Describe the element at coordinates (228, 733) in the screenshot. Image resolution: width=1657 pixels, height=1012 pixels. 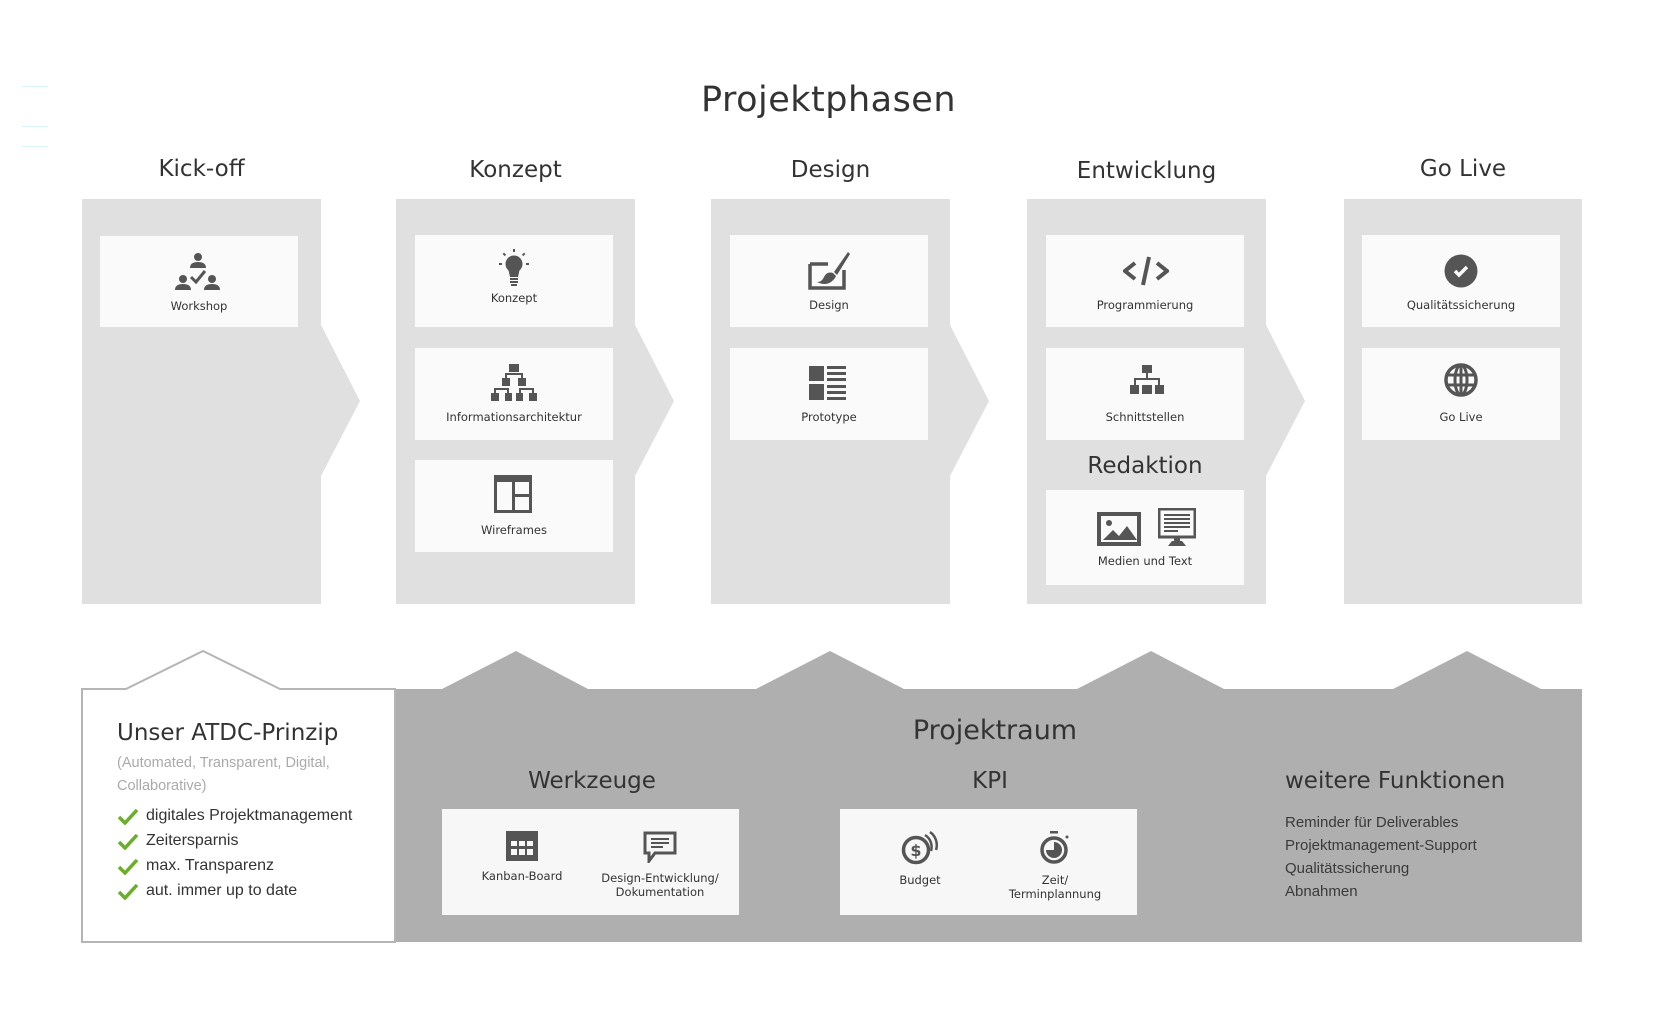
I see `atdc-title: Unser ATDC-Prinzip` at that location.